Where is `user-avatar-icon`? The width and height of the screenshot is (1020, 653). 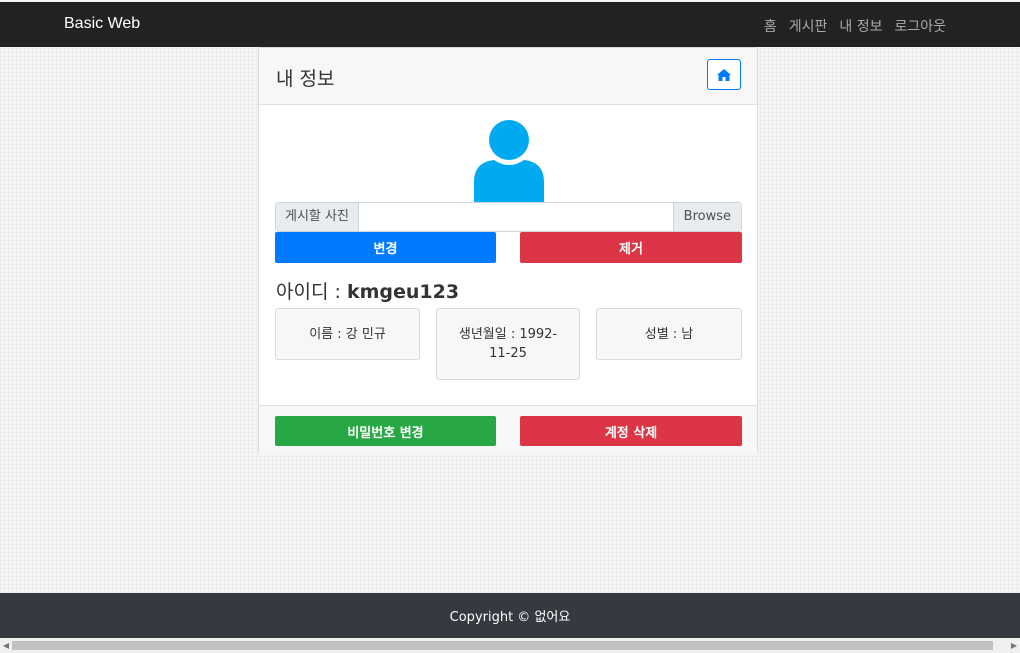
user-avatar-icon is located at coordinates (509, 161).